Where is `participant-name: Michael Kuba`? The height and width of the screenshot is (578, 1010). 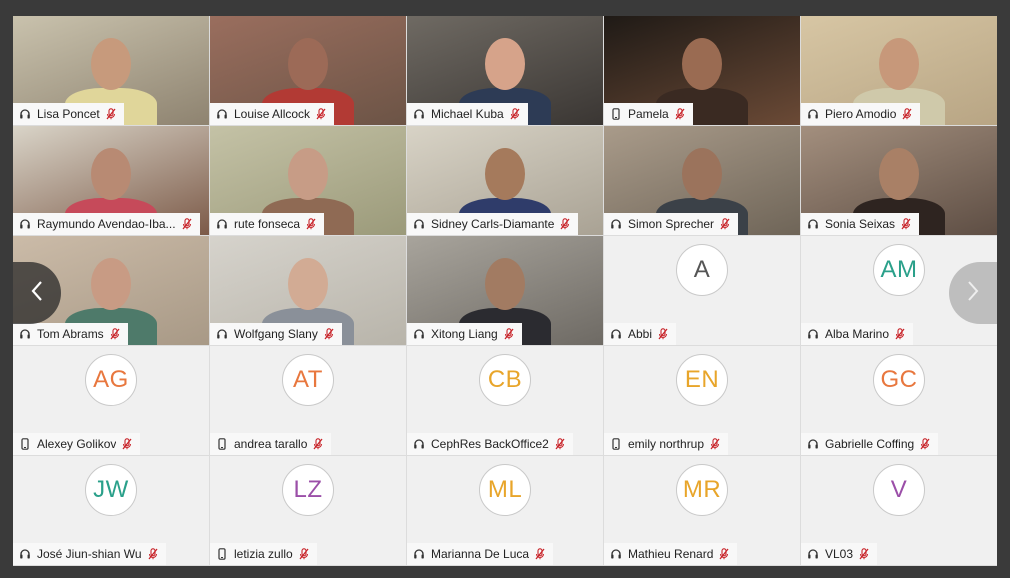
participant-name: Michael Kuba is located at coordinates (467, 114).